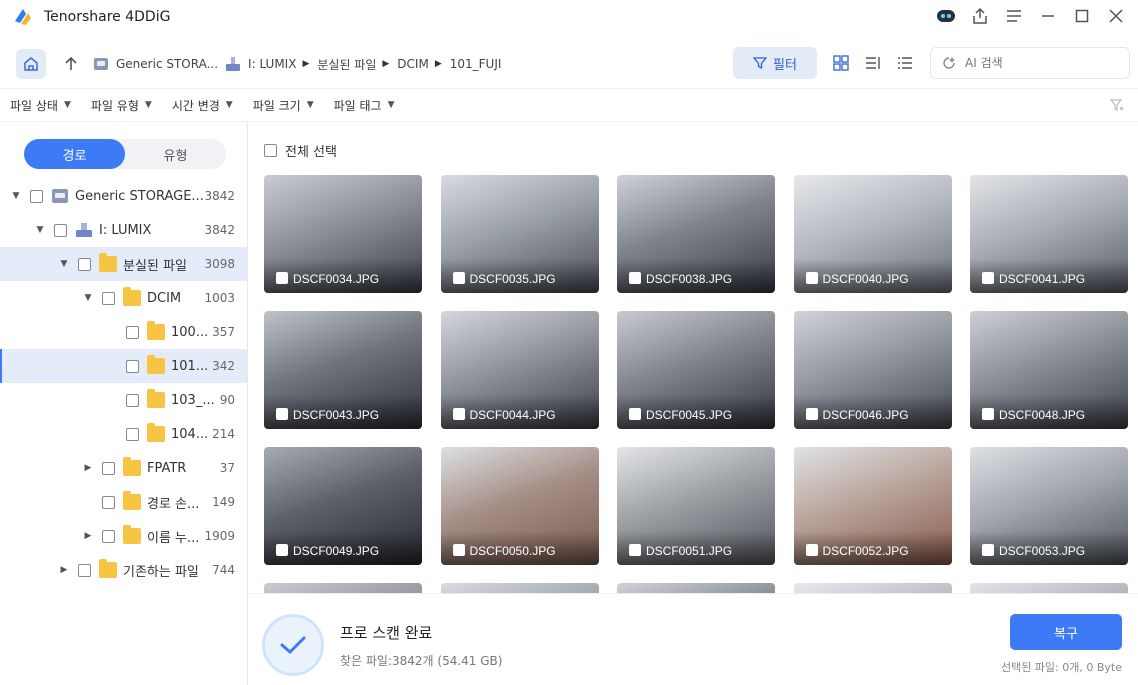 This screenshot has width=1138, height=685. What do you see at coordinates (946, 16) in the screenshot?
I see `assistant-bot-icon` at bounding box center [946, 16].